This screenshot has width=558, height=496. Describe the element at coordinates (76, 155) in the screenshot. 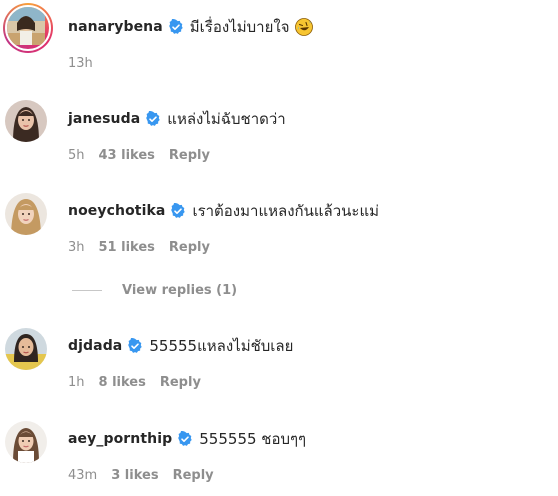

I see `comment-timestamp: 5h` at that location.